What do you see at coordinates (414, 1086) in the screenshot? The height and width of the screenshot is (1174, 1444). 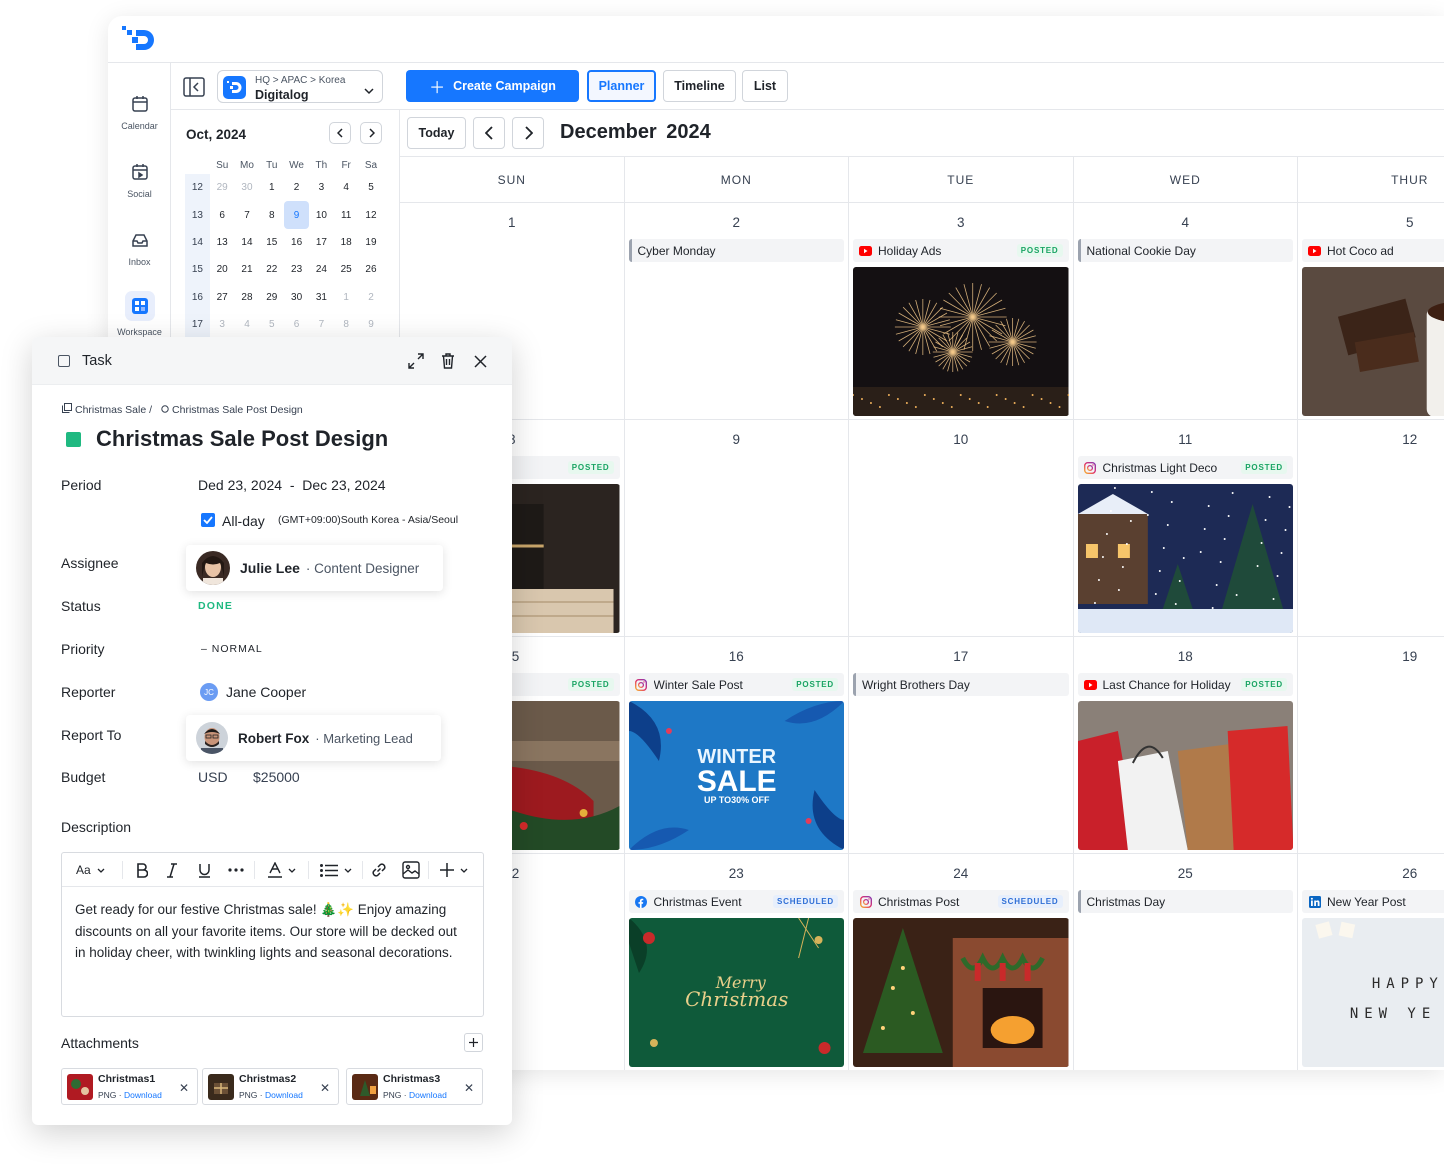 I see `attachment-card: Christmas3 PNG · Download ✕` at bounding box center [414, 1086].